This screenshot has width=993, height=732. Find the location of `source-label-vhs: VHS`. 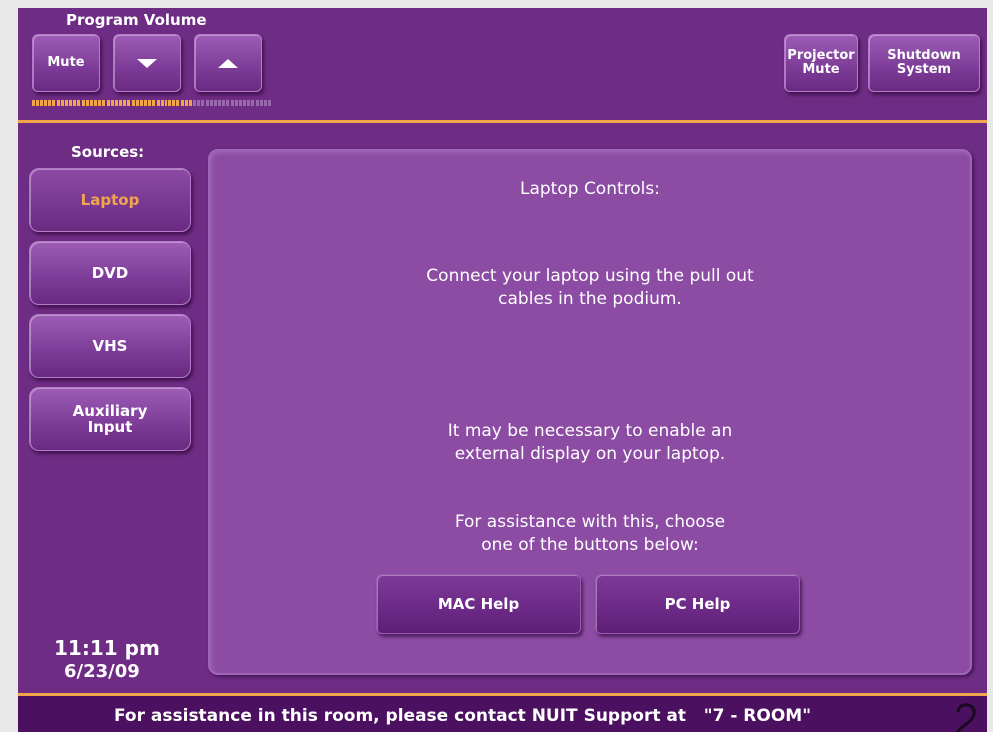

source-label-vhs: VHS is located at coordinates (110, 345).